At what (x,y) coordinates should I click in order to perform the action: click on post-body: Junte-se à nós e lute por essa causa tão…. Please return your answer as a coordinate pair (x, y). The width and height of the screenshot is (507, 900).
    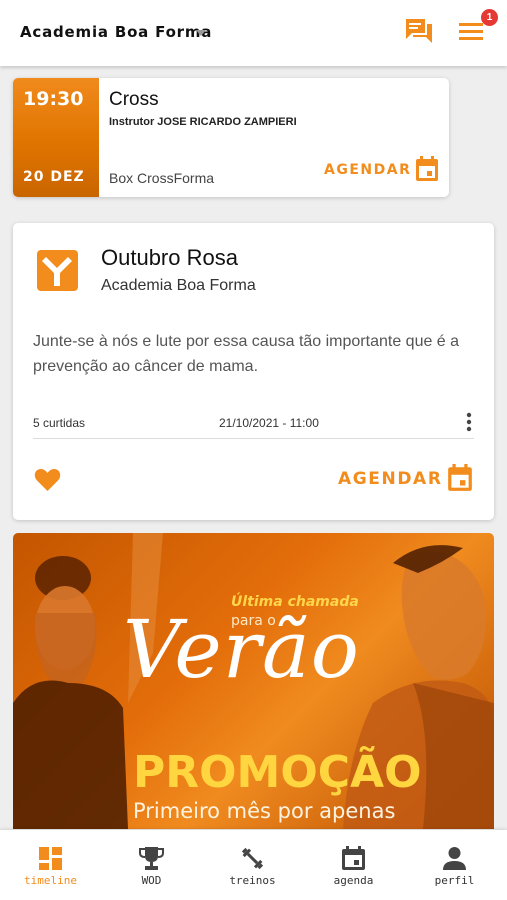
    Looking at the image, I should click on (246, 354).